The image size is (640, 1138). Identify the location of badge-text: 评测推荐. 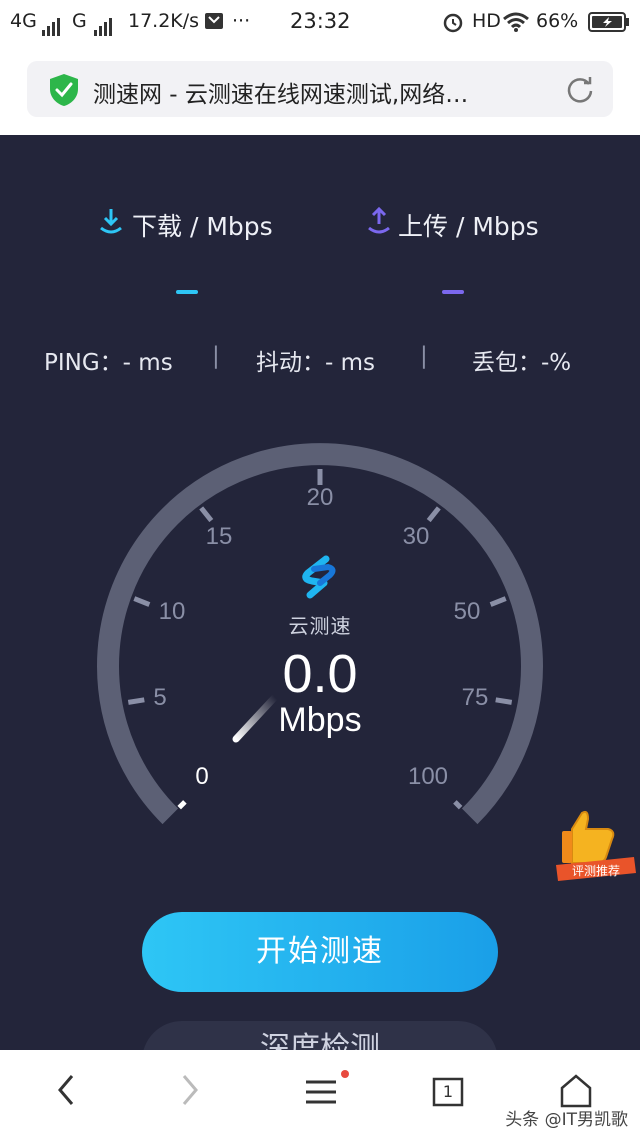
(596, 871).